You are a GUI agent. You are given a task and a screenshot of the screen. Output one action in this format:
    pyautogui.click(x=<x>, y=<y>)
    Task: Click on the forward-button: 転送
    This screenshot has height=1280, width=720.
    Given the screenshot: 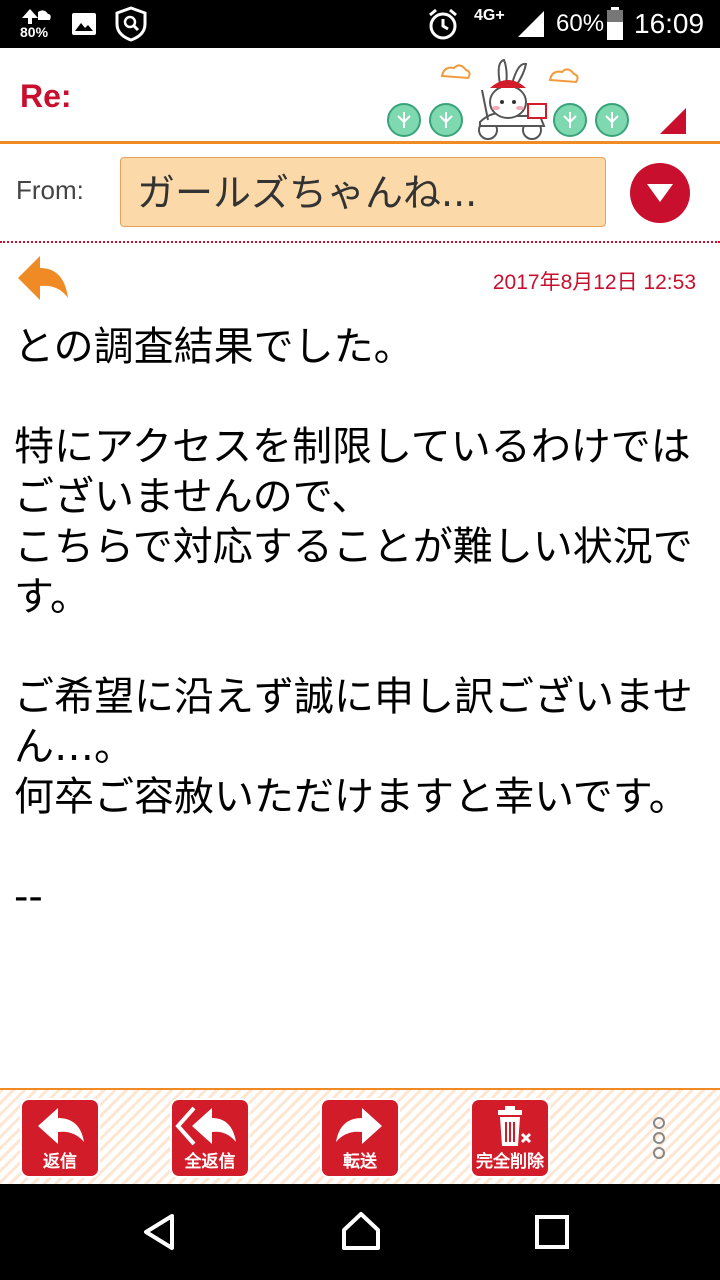 What is the action you would take?
    pyautogui.click(x=360, y=1138)
    